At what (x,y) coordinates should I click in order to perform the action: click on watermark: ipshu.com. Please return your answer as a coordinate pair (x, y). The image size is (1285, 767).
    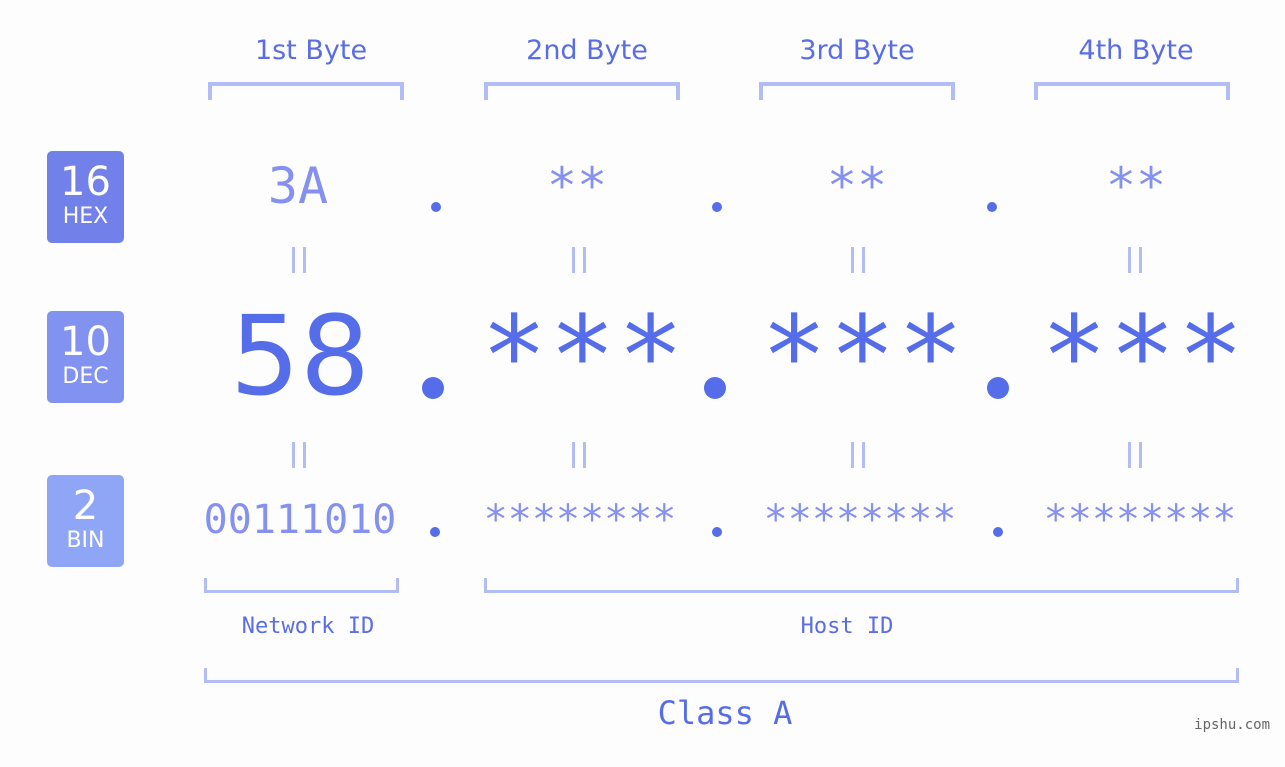
    Looking at the image, I should click on (1232, 725).